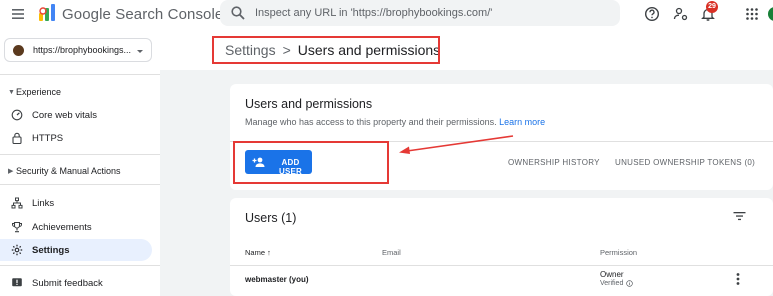 This screenshot has height=296, width=773. I want to click on sidebar-item-core-web-vitals: Core web vitals, so click(76, 115).